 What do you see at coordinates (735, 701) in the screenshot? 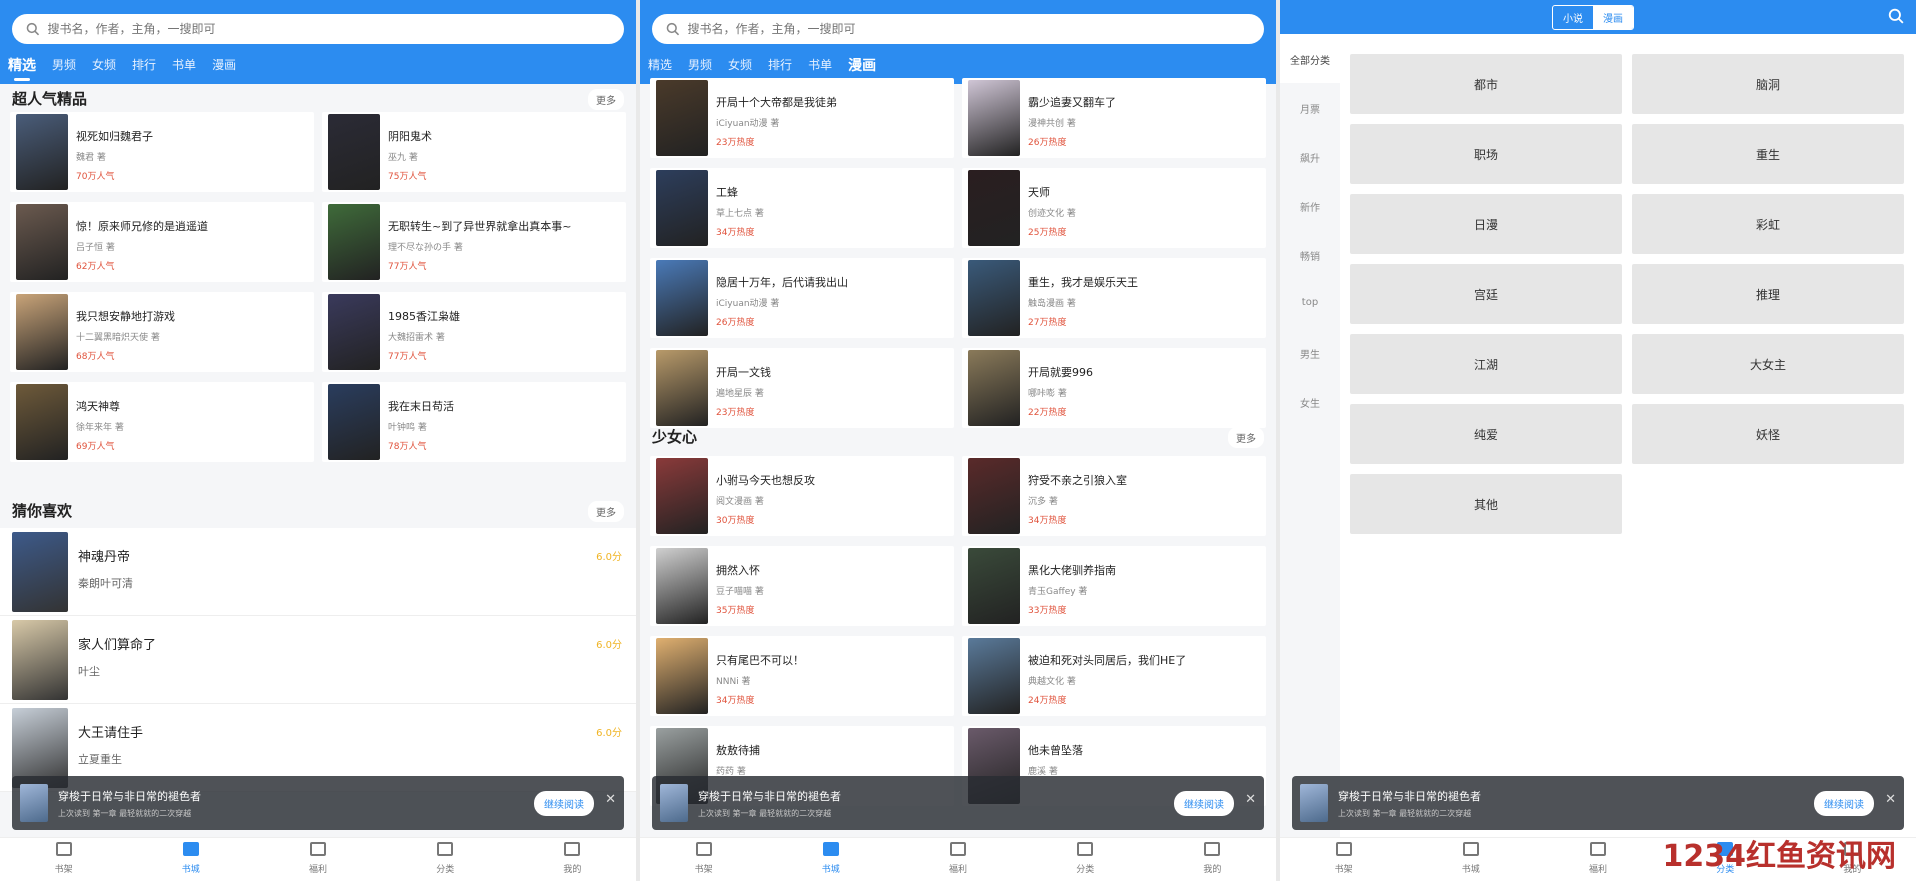
I see `book-popularity: 34万热度` at bounding box center [735, 701].